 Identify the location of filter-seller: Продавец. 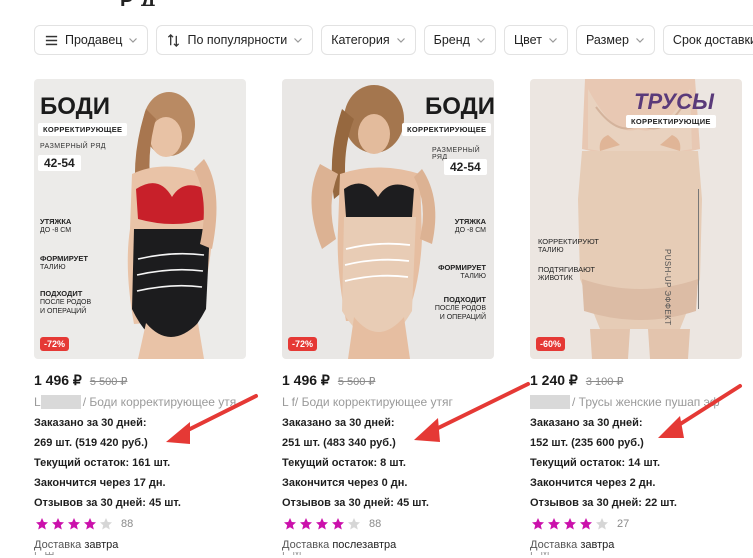
(91, 40).